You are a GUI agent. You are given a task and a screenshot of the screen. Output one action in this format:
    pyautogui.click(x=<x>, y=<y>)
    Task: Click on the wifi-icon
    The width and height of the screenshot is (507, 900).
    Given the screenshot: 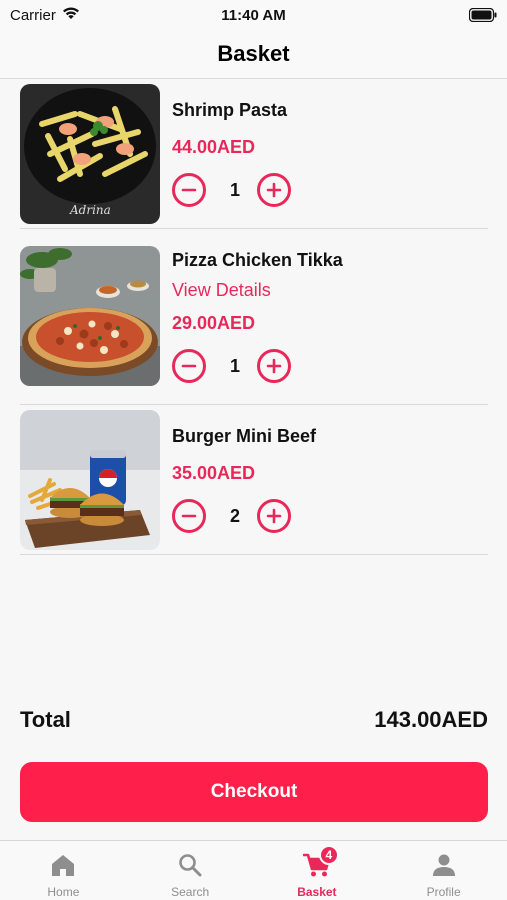 What is the action you would take?
    pyautogui.click(x=71, y=15)
    